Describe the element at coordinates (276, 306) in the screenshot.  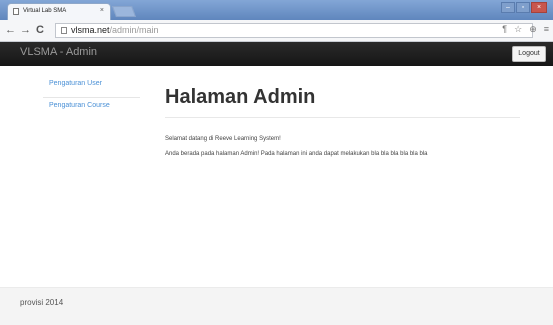
I see `footer: provisi 2014` at that location.